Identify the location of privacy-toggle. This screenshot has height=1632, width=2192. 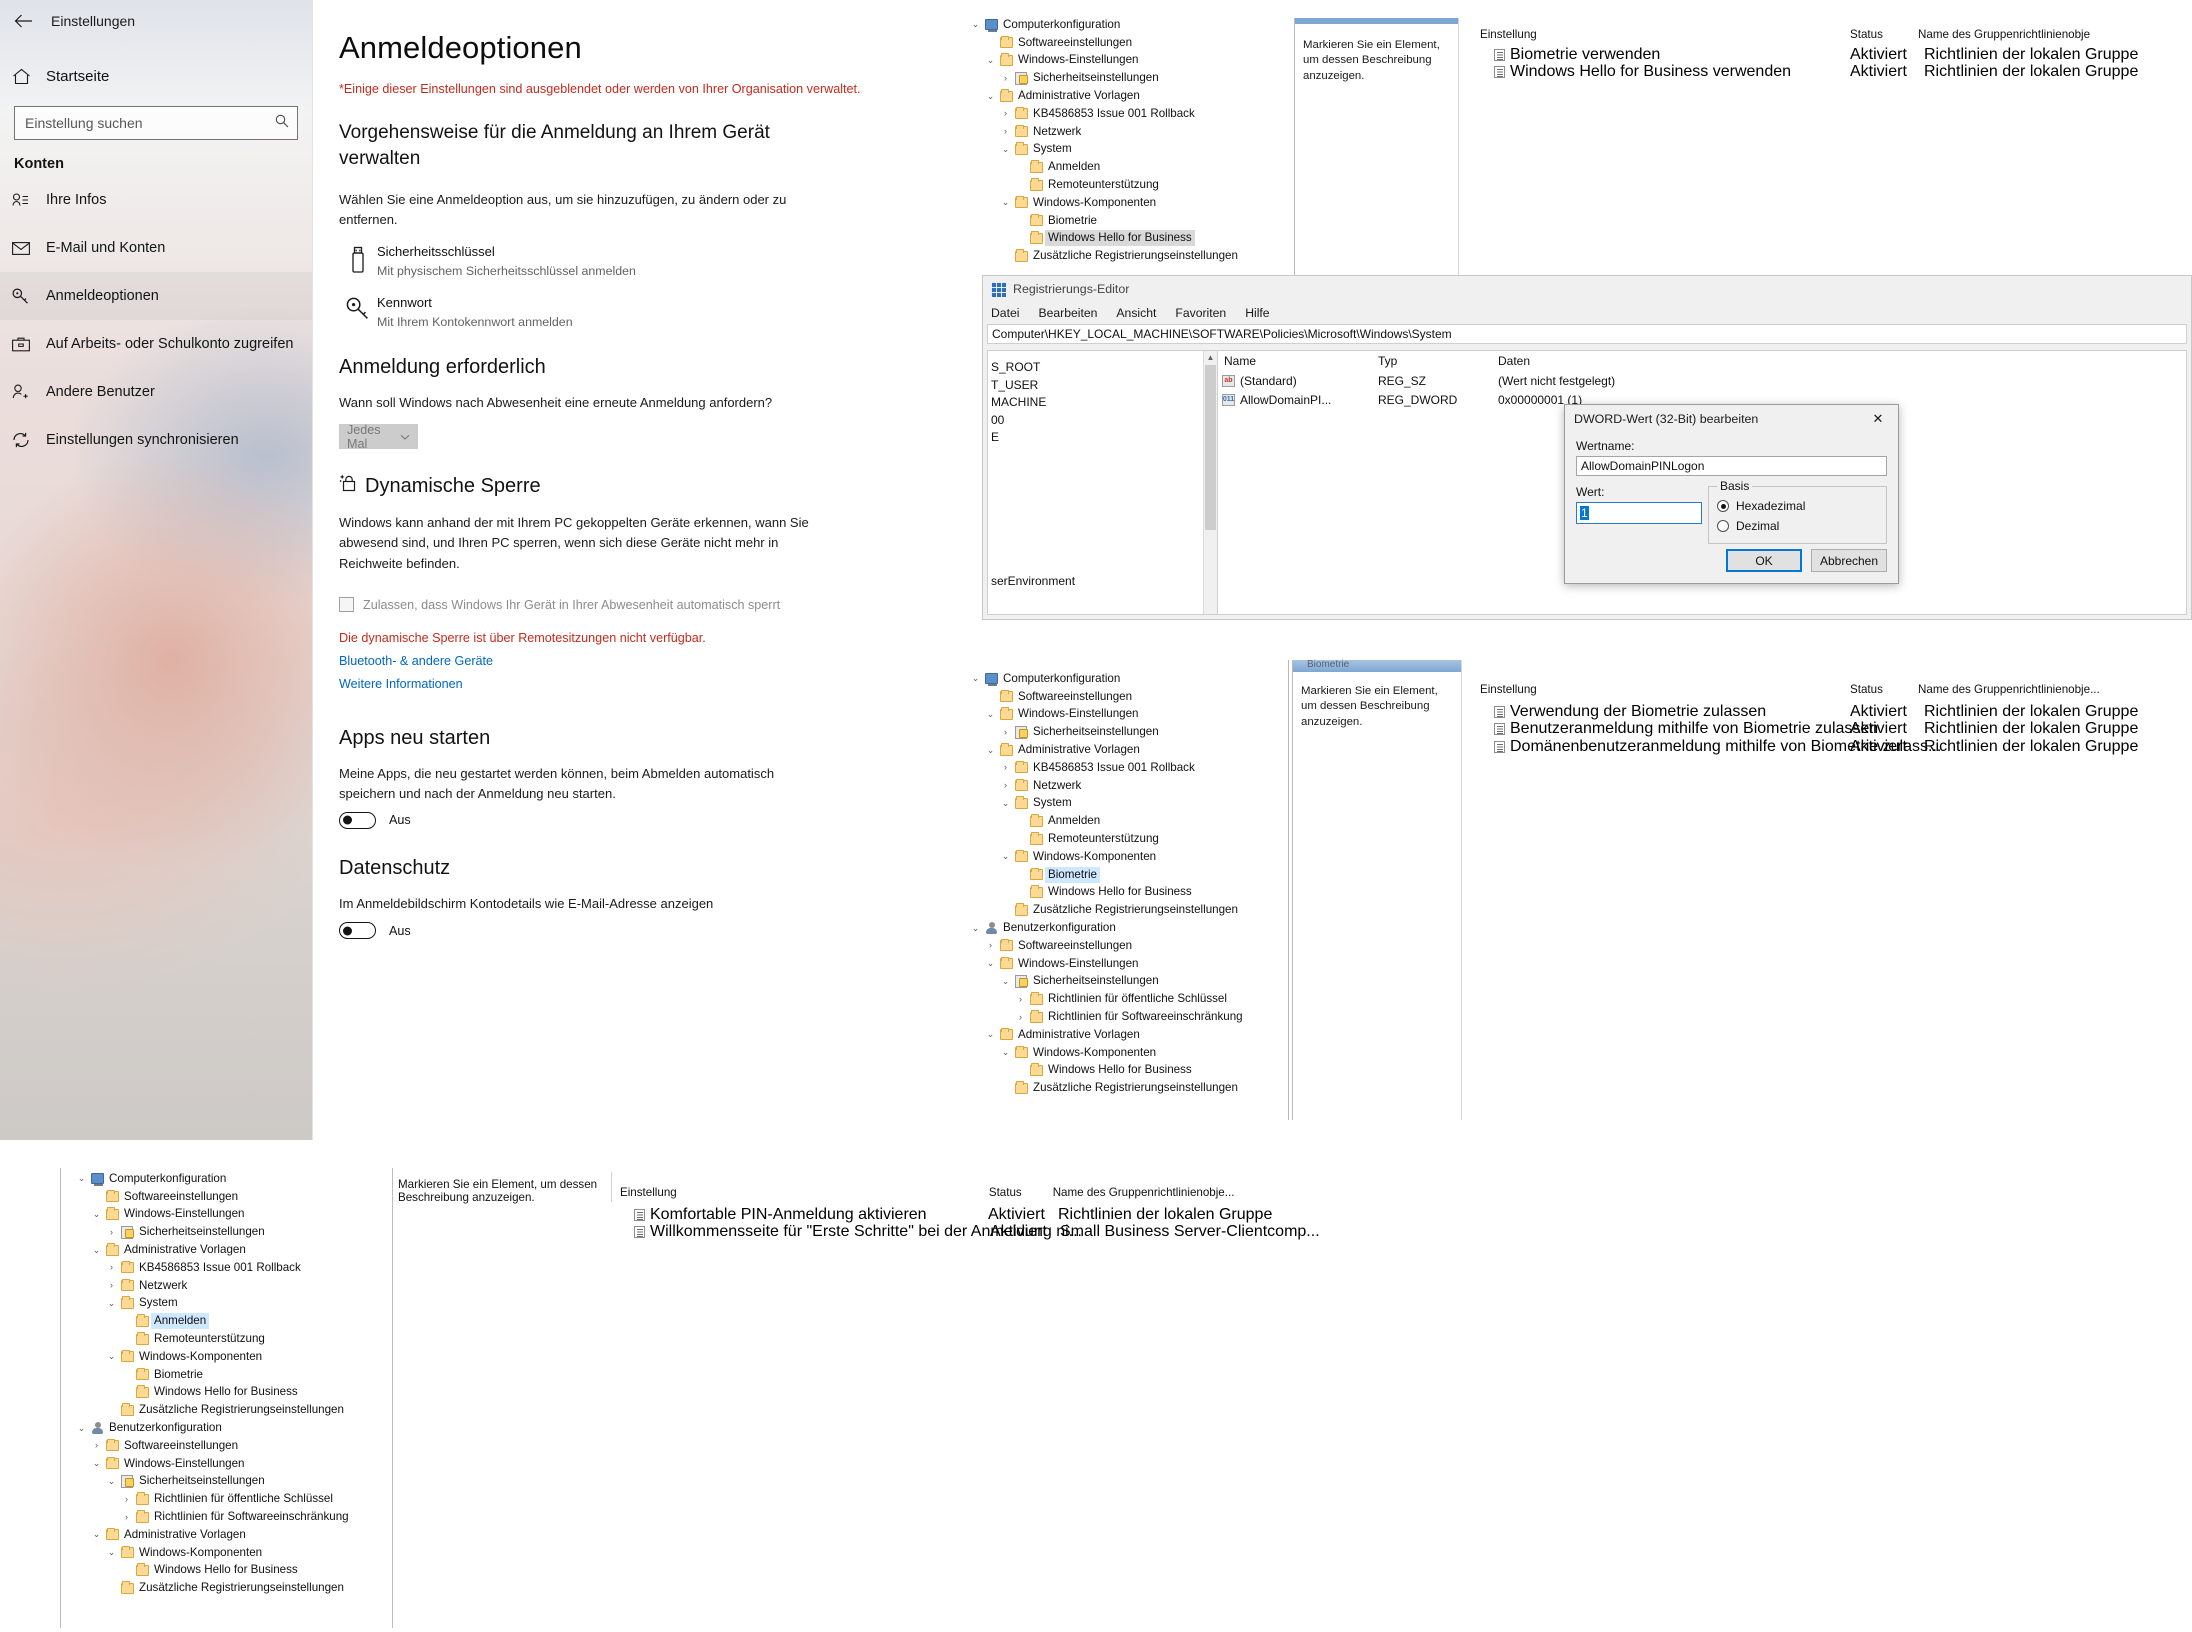
(357, 931).